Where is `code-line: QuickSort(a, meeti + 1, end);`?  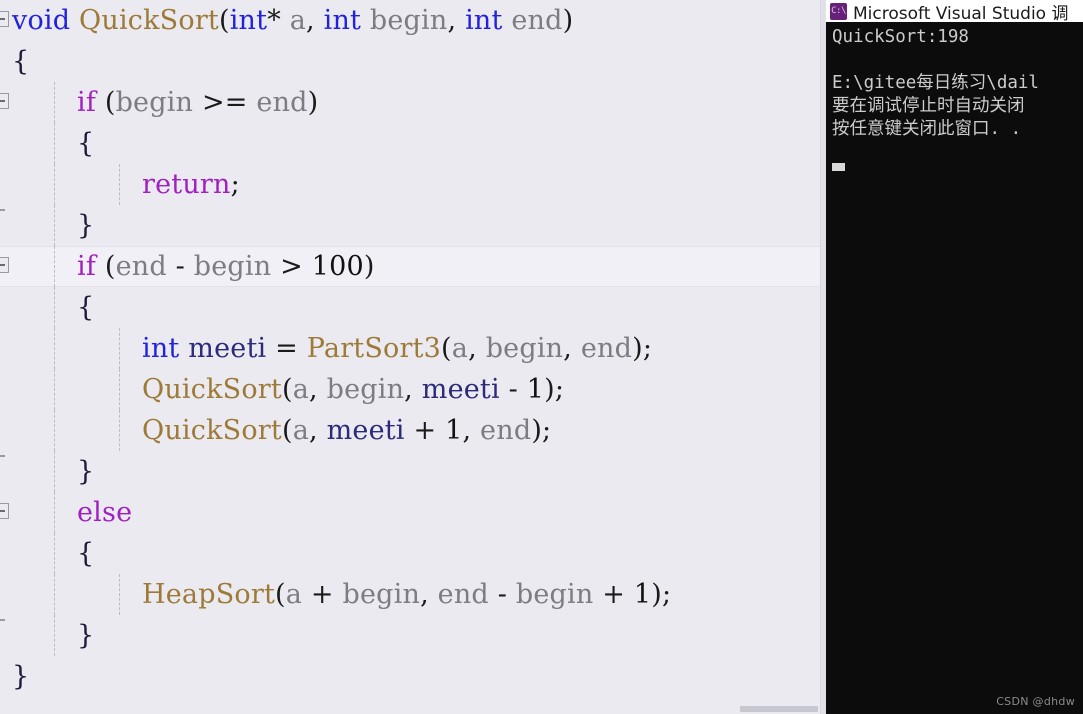
code-line: QuickSort(a, meeti + 1, end); is located at coordinates (410, 430).